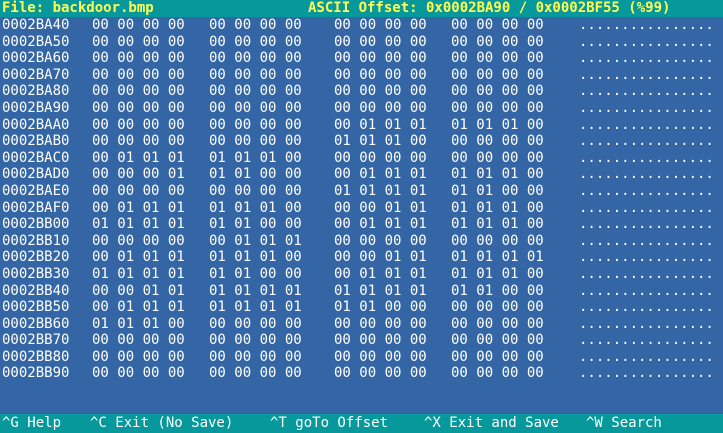  What do you see at coordinates (624, 423) in the screenshot?
I see `search-shortcut: ^W Search` at bounding box center [624, 423].